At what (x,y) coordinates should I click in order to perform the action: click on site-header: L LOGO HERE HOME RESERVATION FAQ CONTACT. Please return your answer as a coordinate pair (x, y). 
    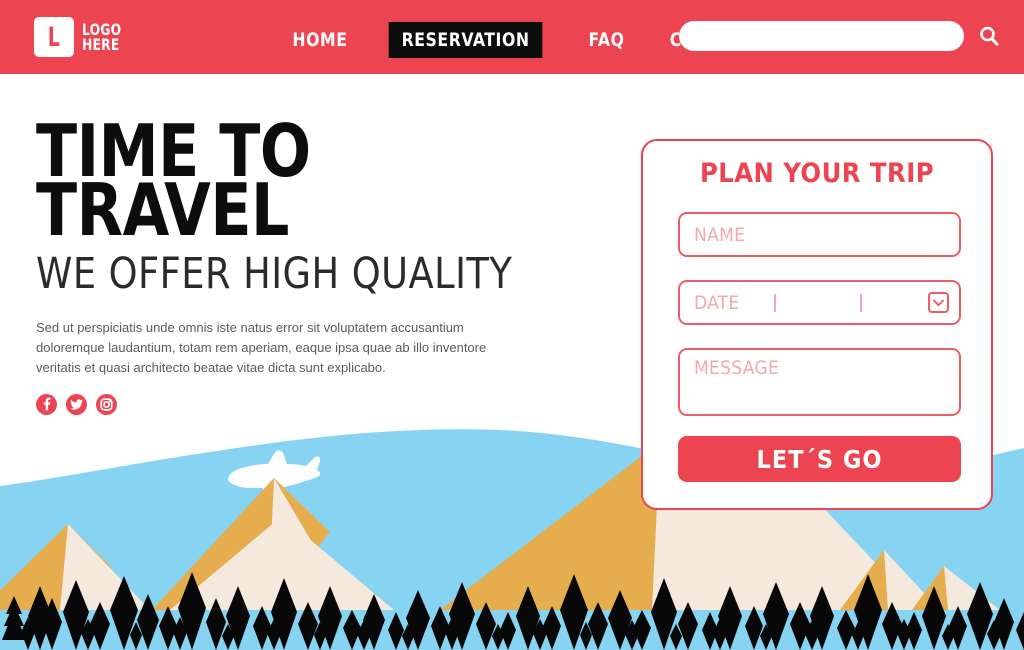
    Looking at the image, I should click on (512, 37).